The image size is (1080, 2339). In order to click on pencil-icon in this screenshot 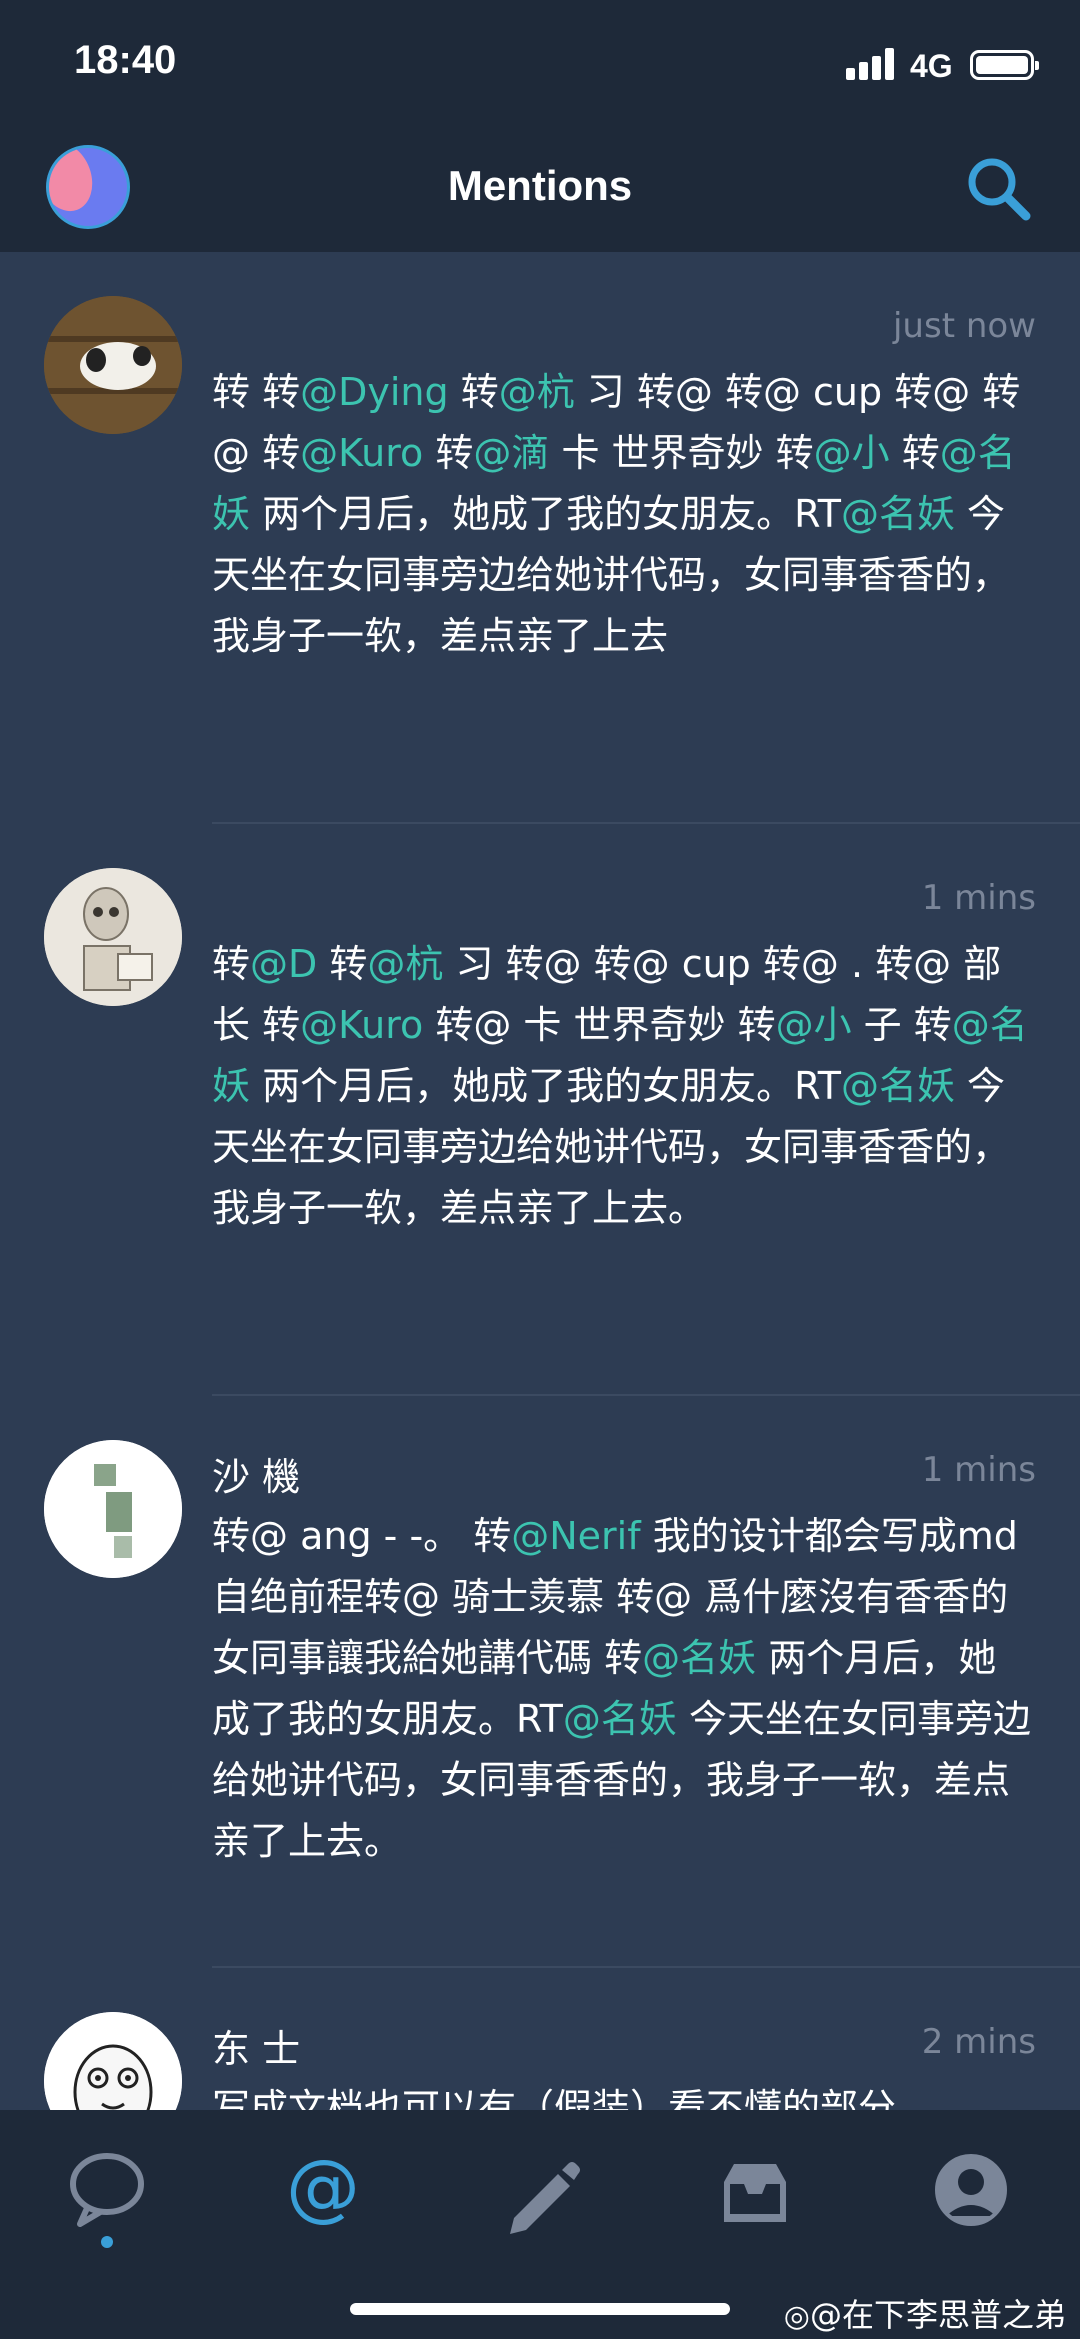, I will do `click(545, 2198)`.